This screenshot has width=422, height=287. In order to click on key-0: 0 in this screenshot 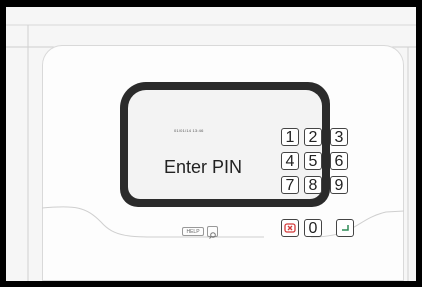, I will do `click(313, 228)`.